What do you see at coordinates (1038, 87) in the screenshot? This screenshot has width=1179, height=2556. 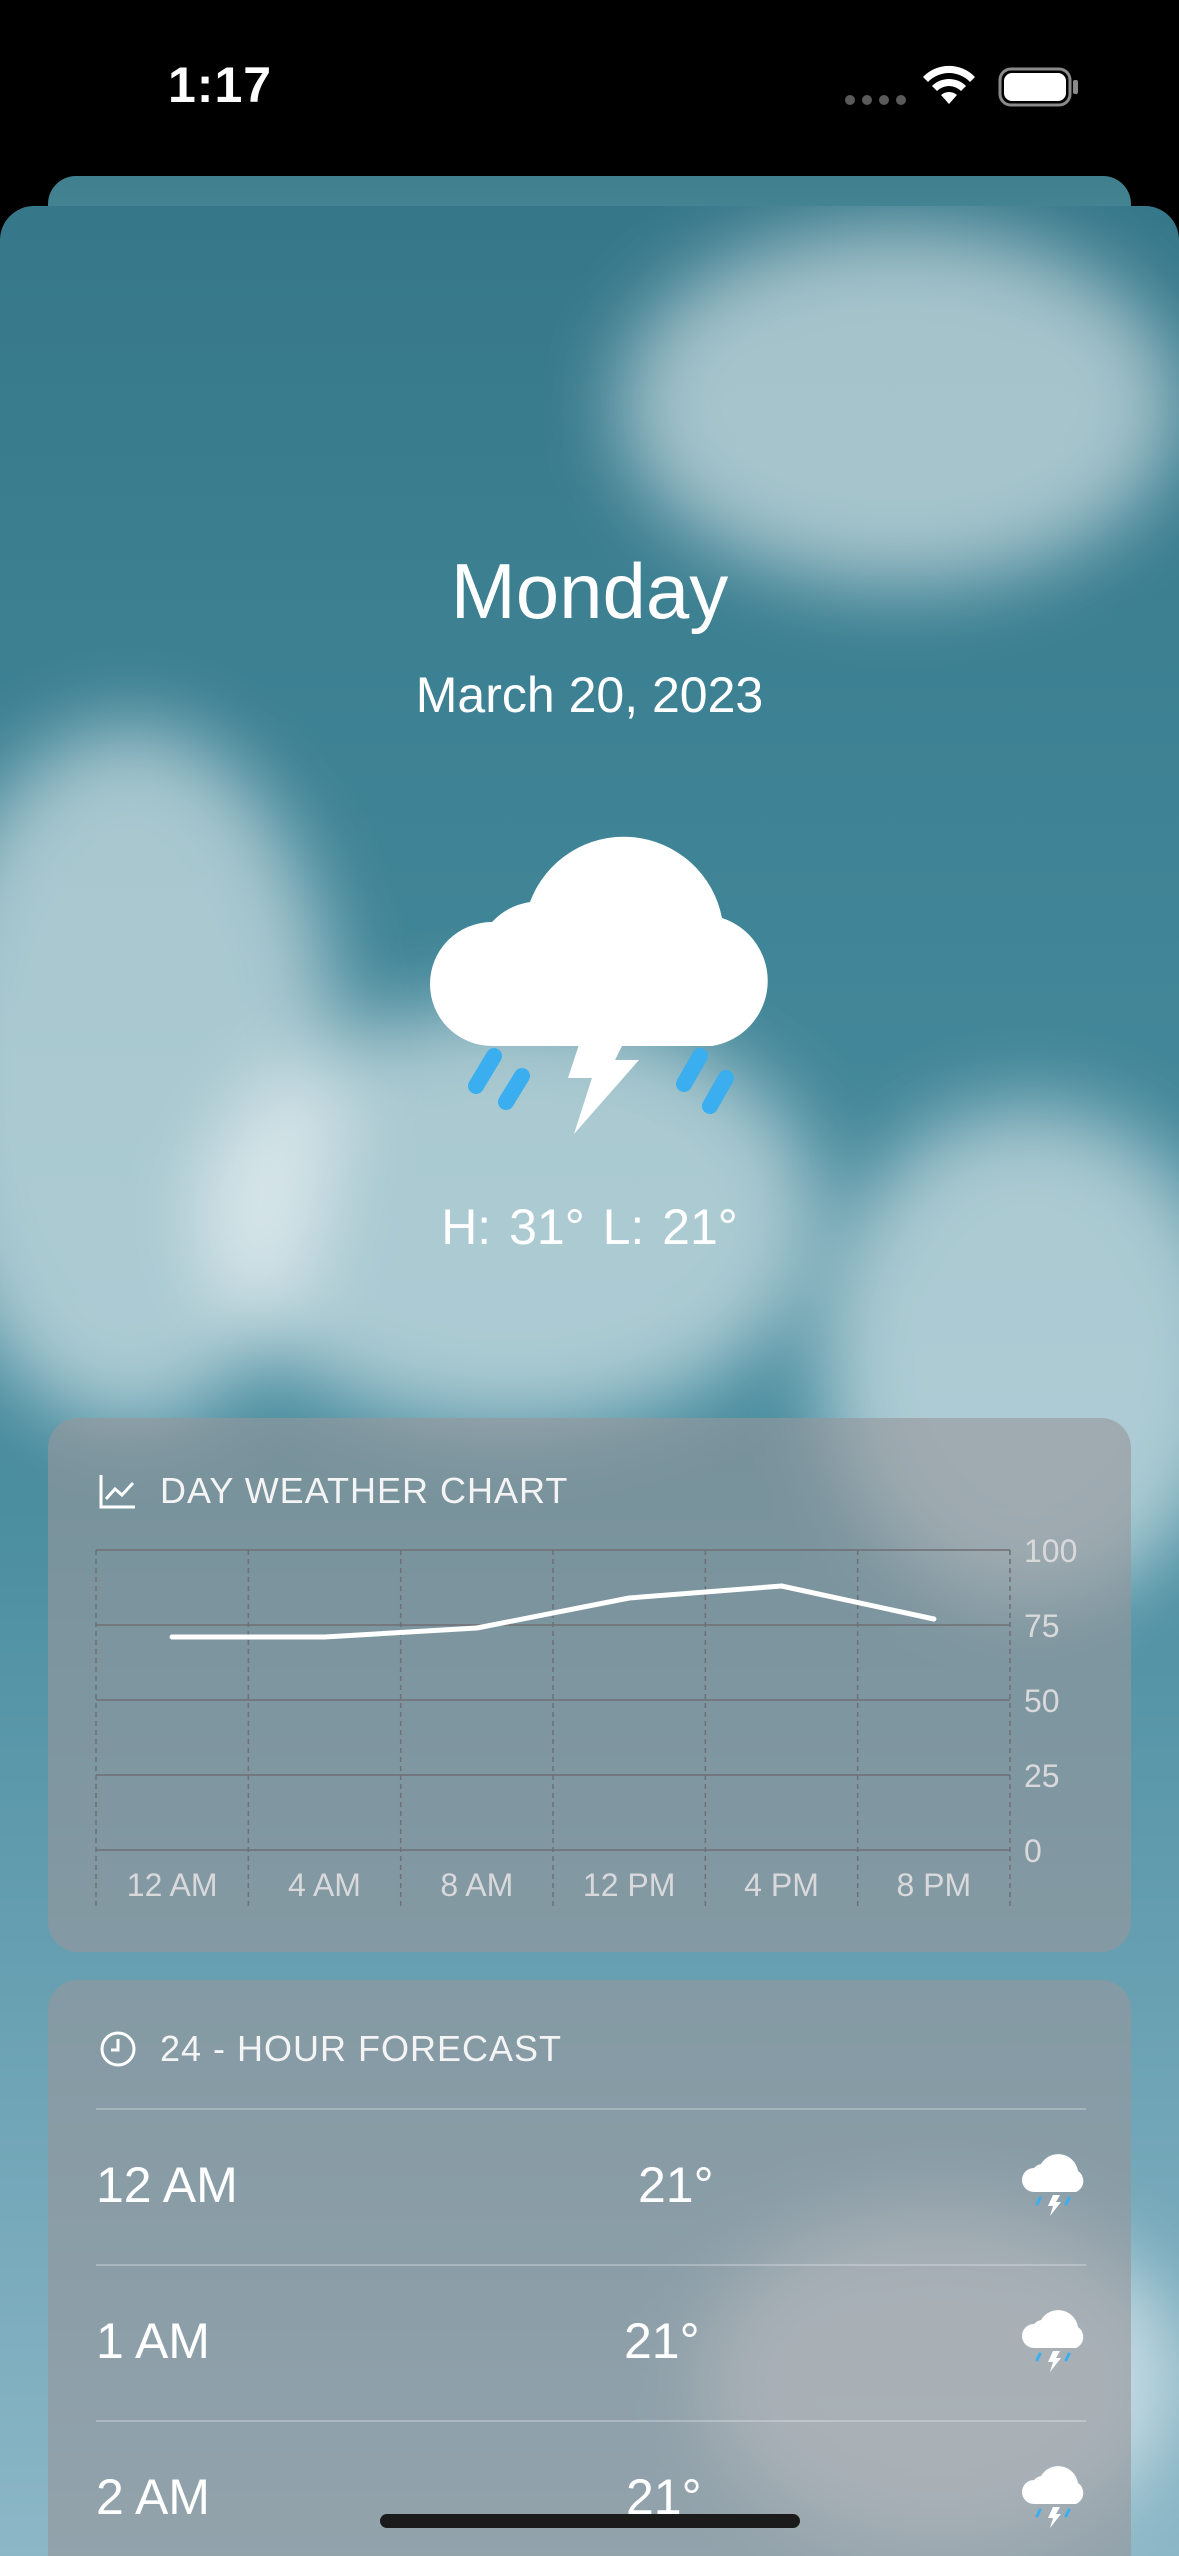 I see `battery-icon` at bounding box center [1038, 87].